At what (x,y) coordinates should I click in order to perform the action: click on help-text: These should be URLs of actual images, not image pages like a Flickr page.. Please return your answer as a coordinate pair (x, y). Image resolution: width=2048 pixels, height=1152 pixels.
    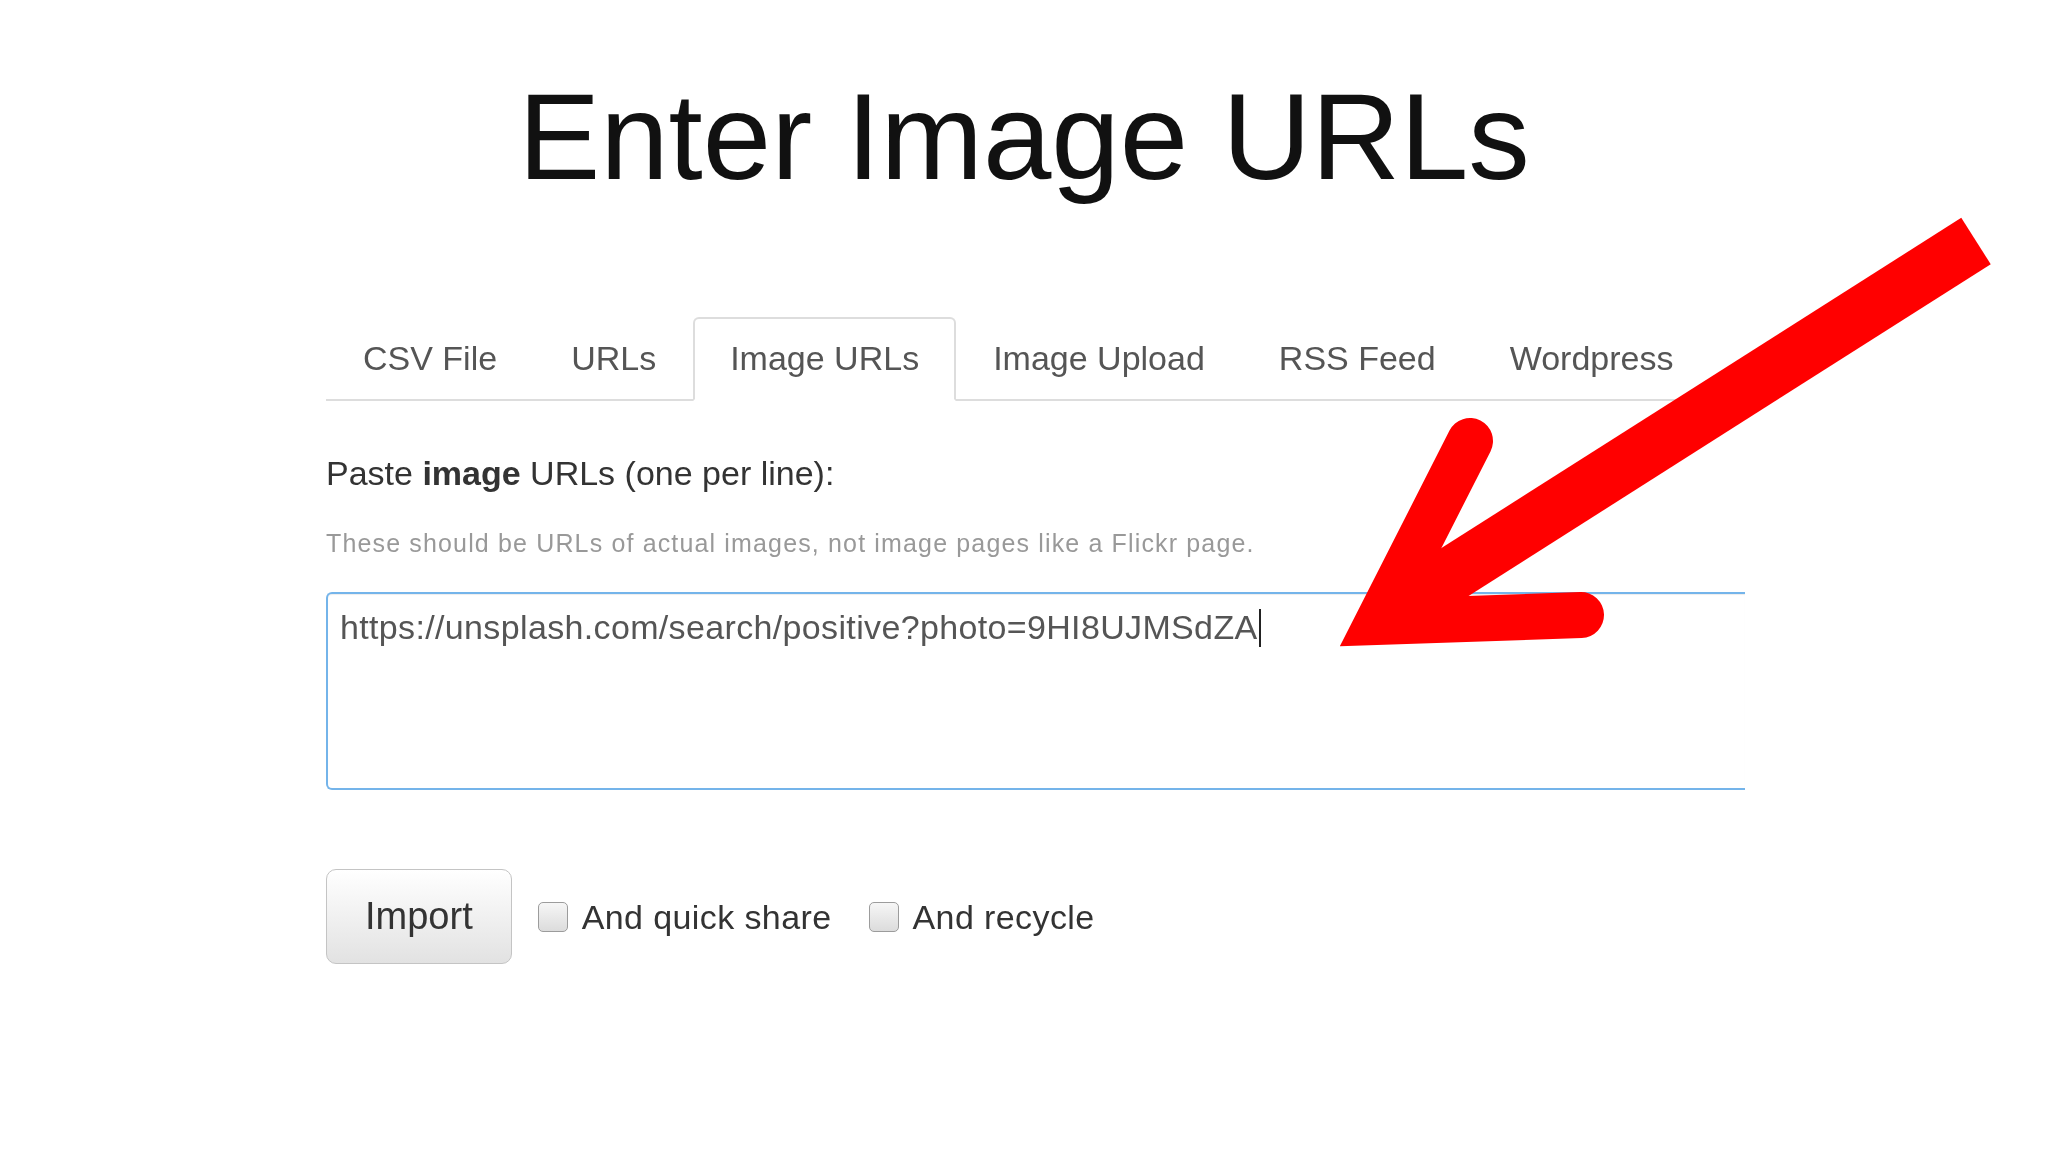
    Looking at the image, I should click on (791, 543).